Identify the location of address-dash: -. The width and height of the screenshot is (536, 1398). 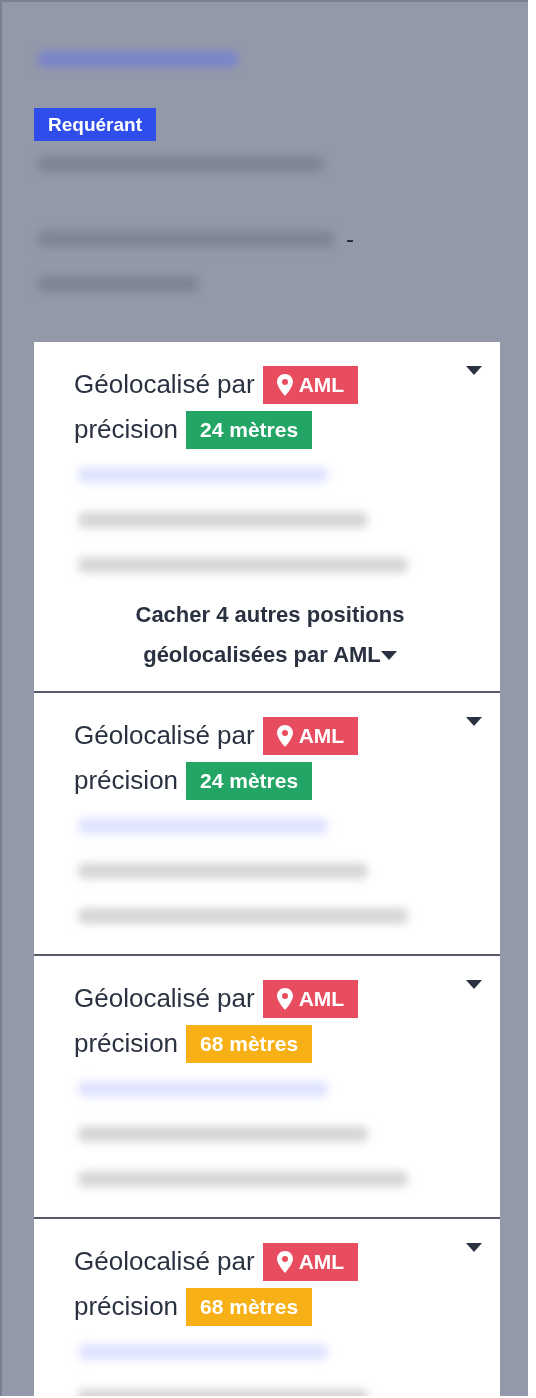
(350, 238).